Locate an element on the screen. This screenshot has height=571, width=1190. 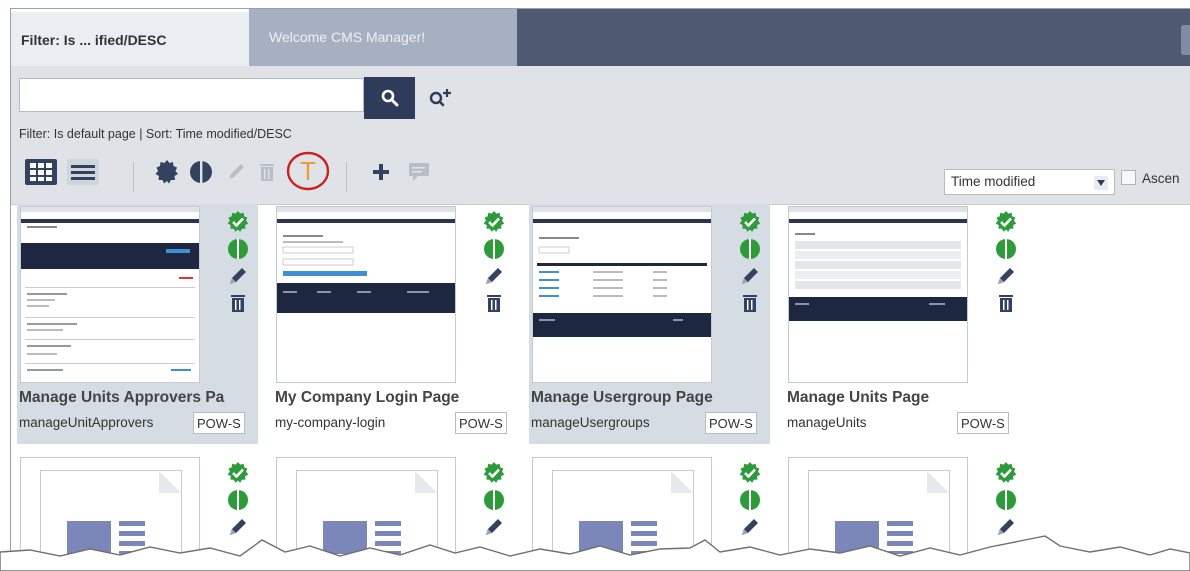
page-title: Manage Units Page is located at coordinates (858, 397).